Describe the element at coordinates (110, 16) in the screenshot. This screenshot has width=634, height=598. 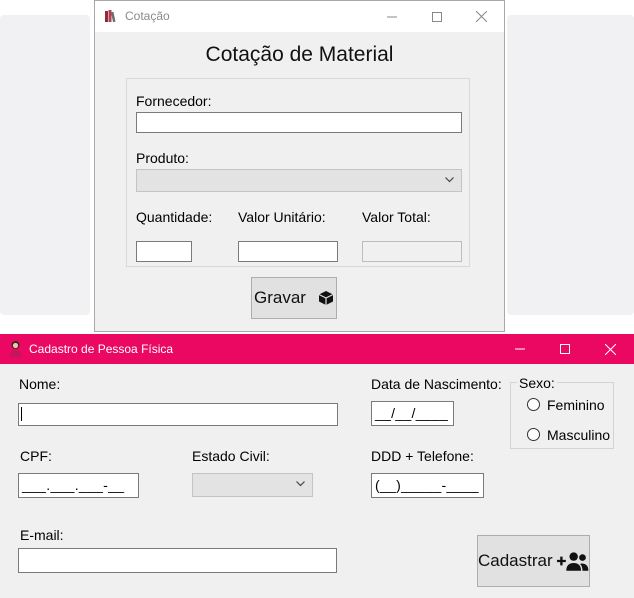
I see `books-icon` at that location.